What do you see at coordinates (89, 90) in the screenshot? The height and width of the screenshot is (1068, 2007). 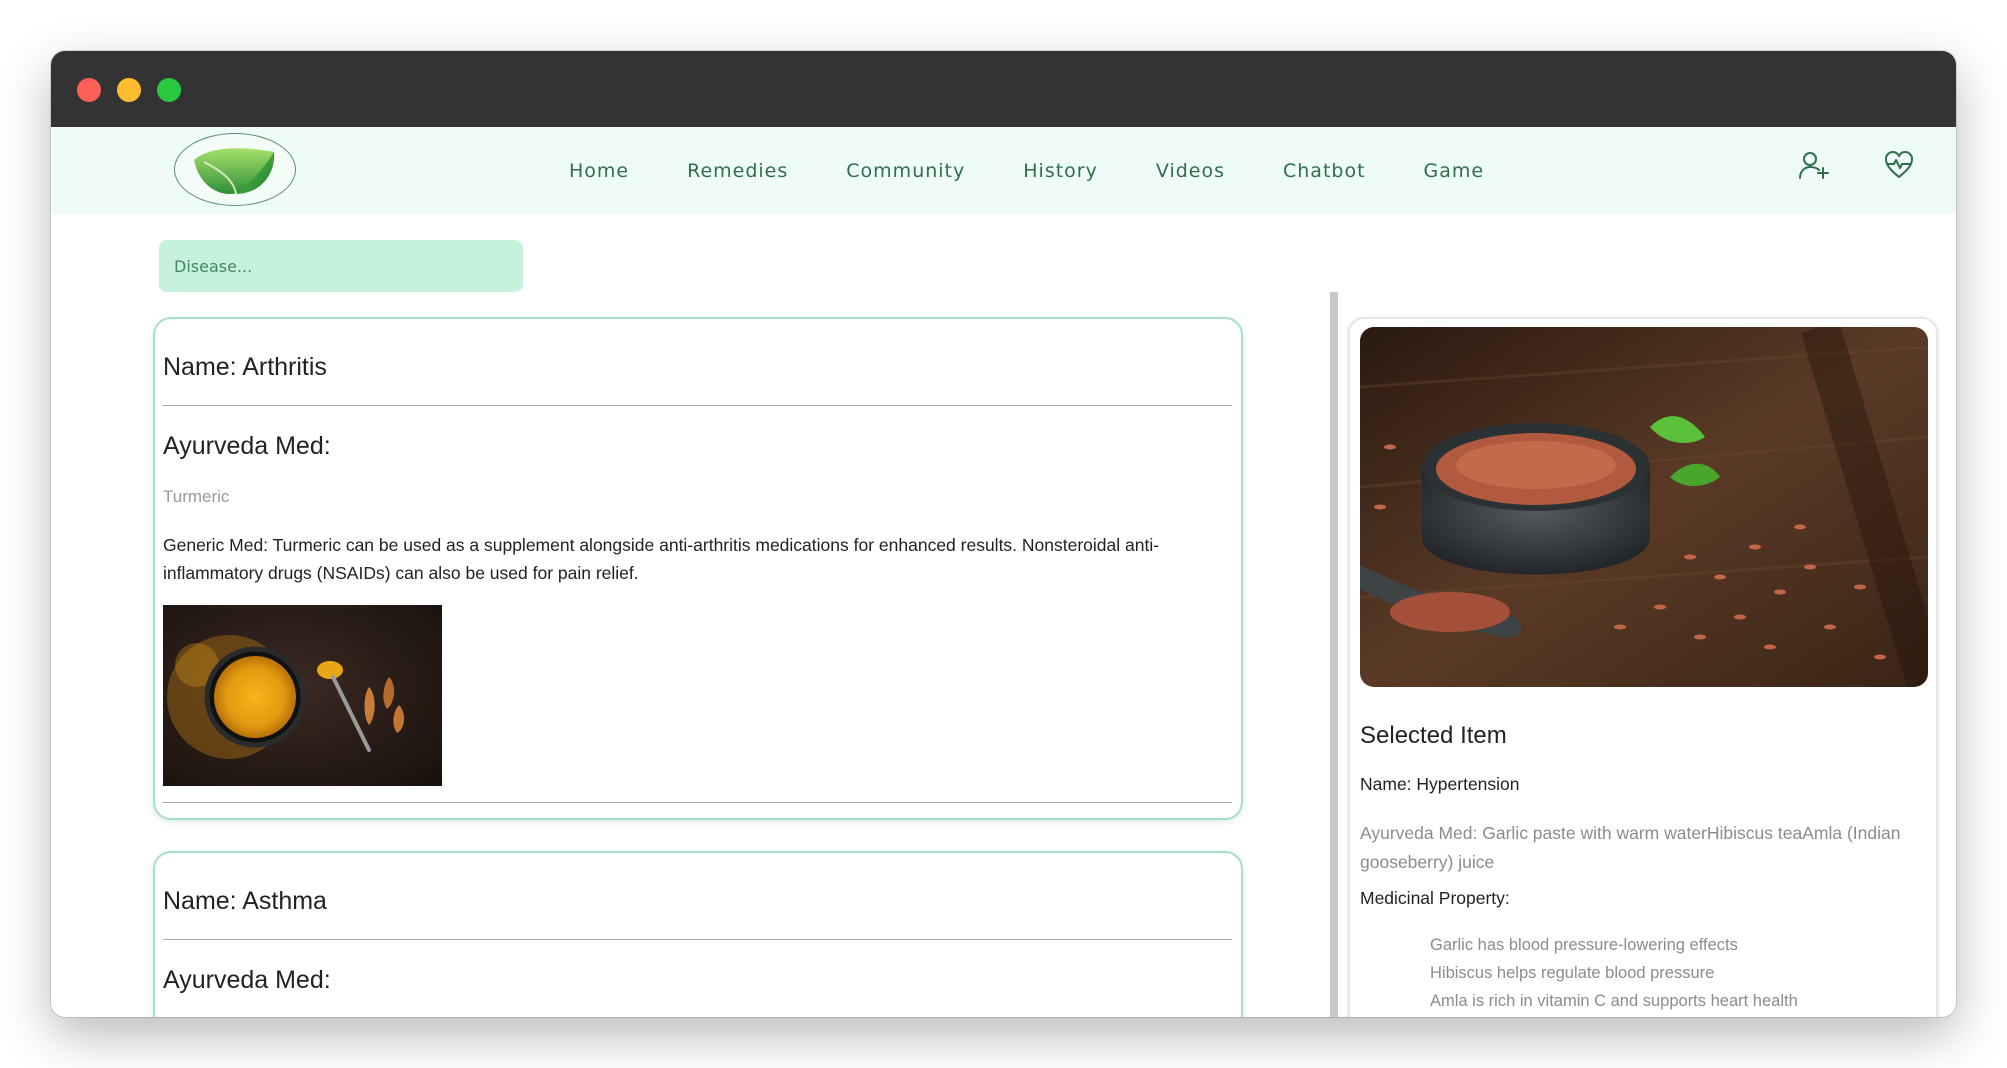 I see `close-window-button` at bounding box center [89, 90].